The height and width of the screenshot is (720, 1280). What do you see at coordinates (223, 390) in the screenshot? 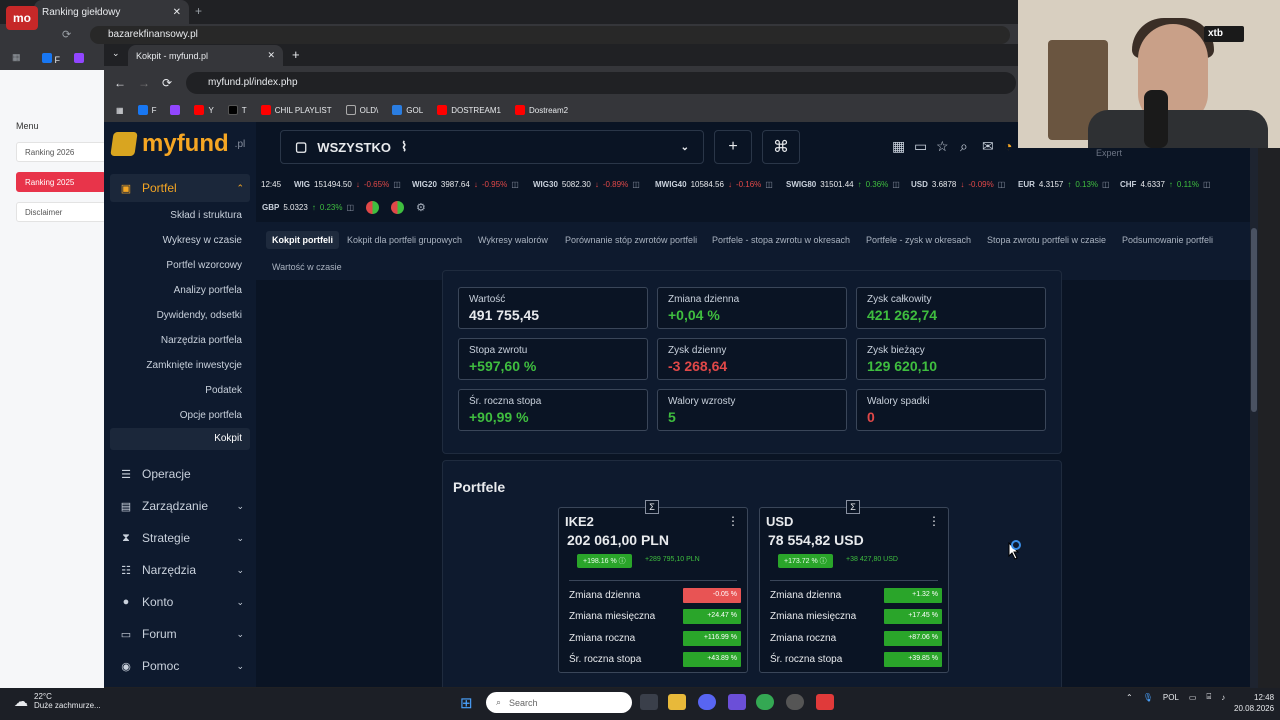
I see `sub-item-podatek: Podatek` at bounding box center [223, 390].